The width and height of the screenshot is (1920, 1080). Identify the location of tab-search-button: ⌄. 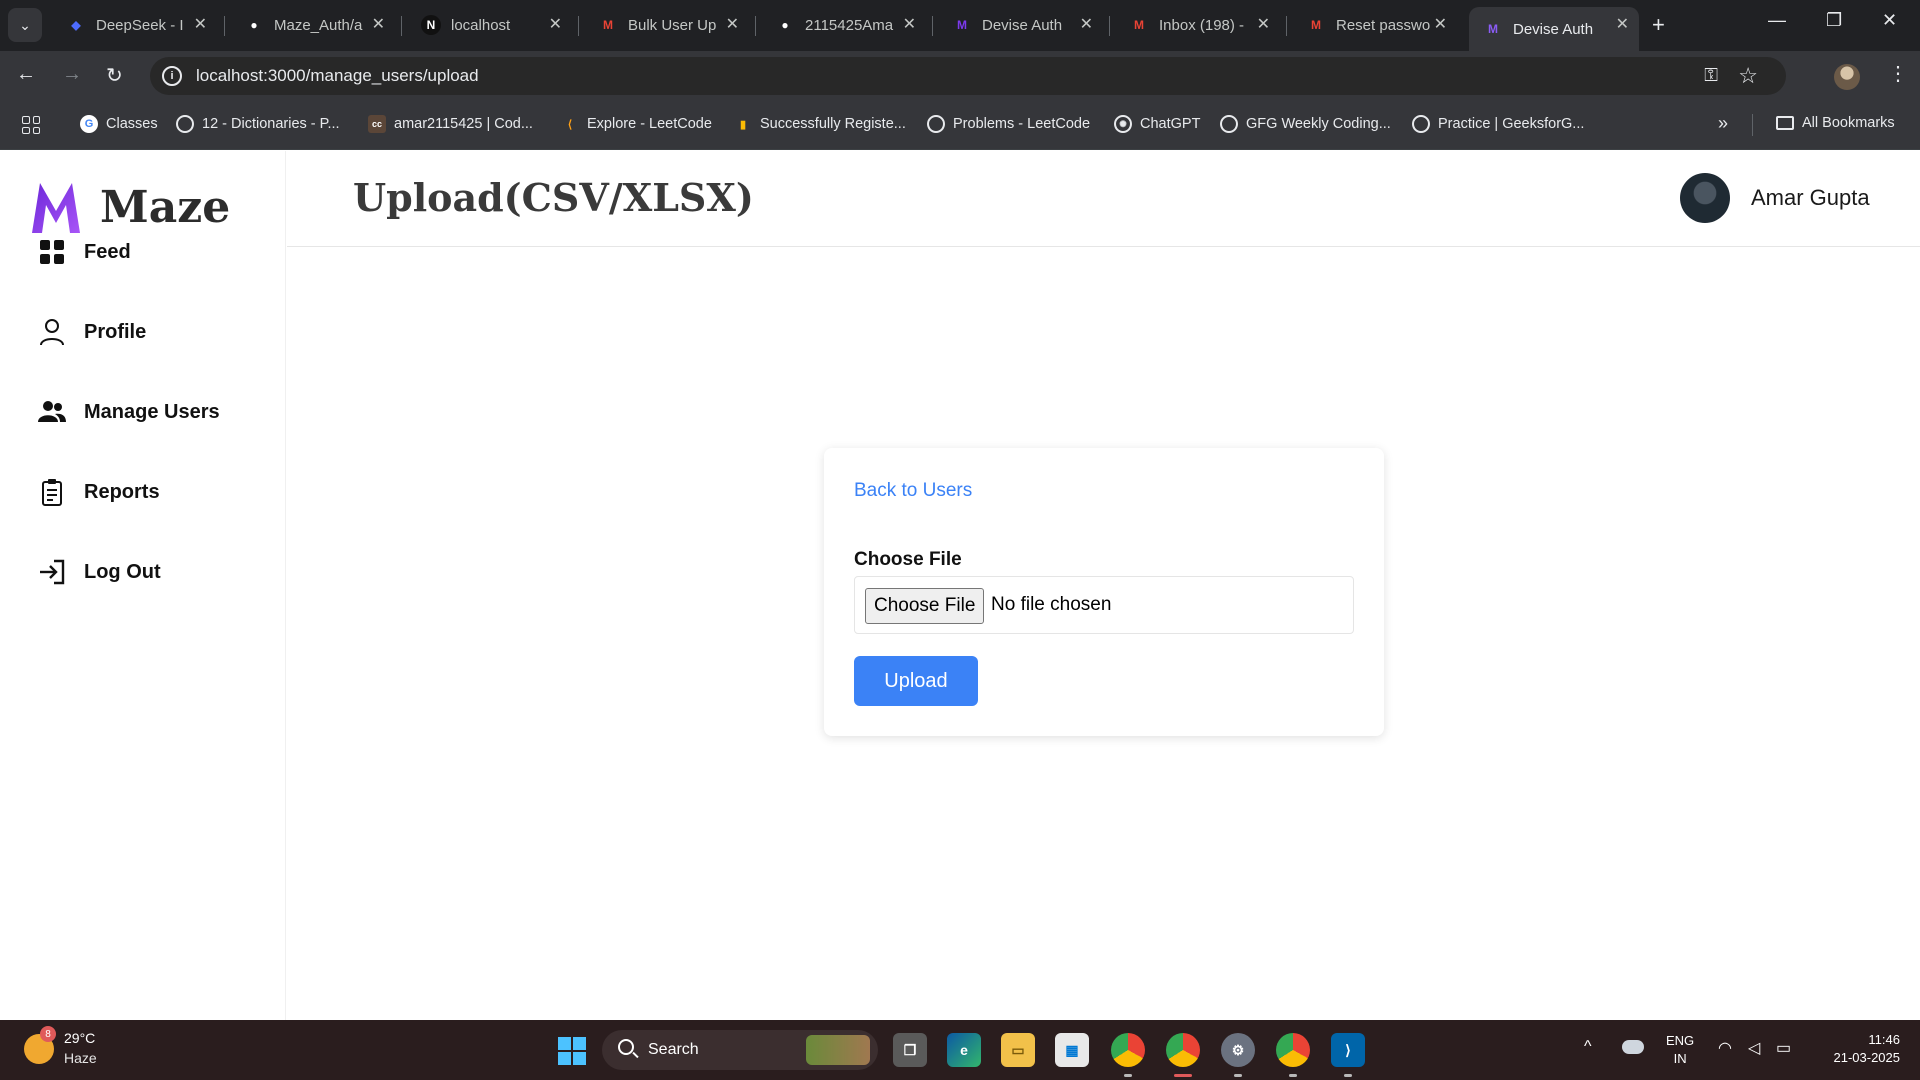
(25, 25).